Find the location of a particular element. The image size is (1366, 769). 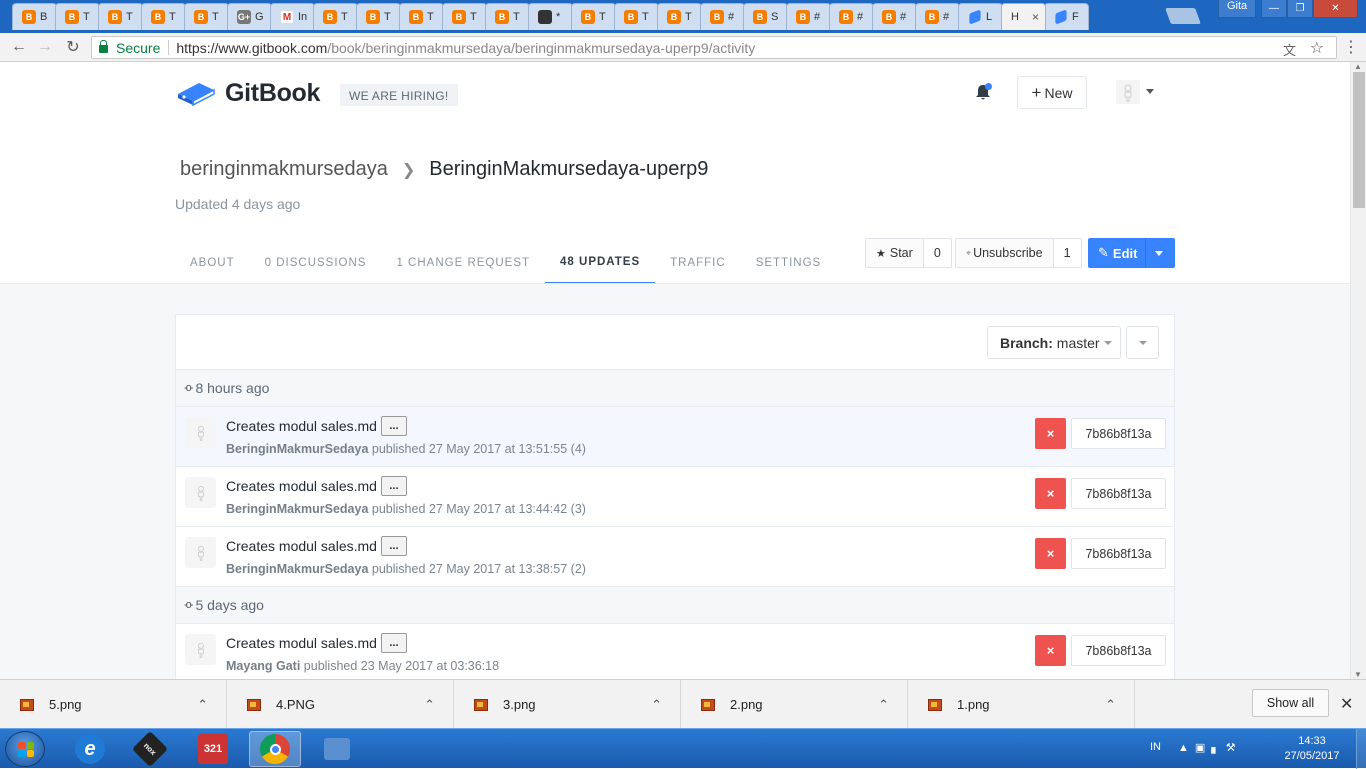

tab-about: ABOUT is located at coordinates (212, 263).